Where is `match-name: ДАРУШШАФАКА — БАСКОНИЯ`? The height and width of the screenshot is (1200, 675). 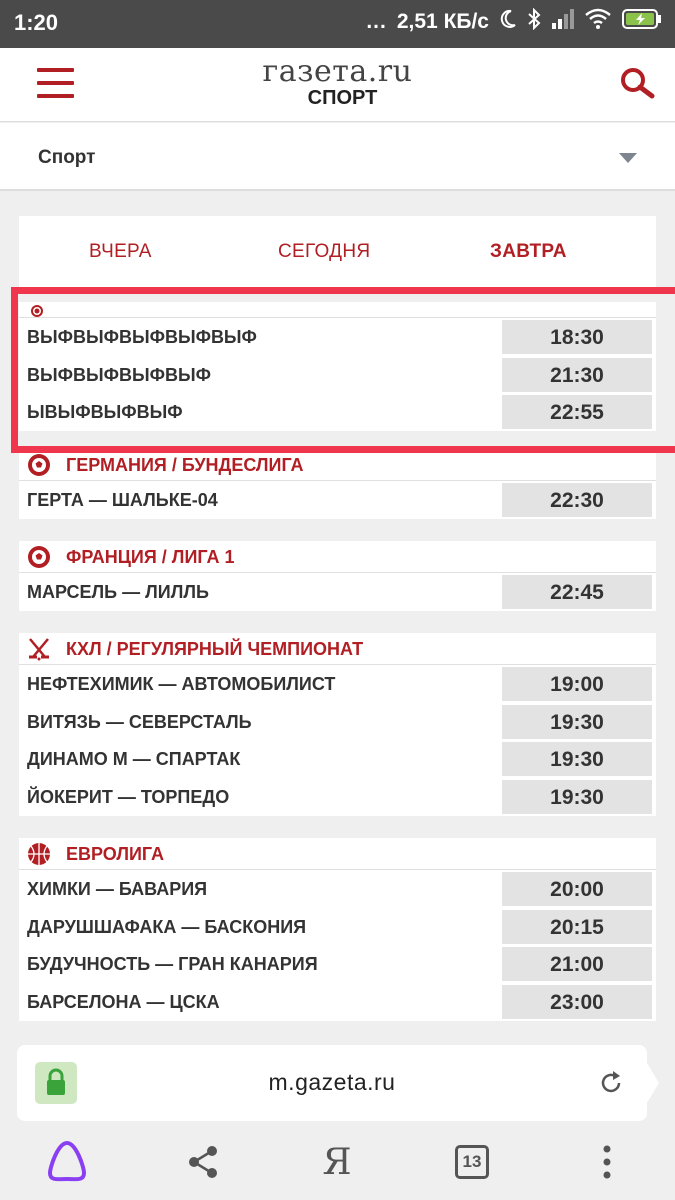 match-name: ДАРУШШАФАКА — БАСКОНИЯ is located at coordinates (167, 926).